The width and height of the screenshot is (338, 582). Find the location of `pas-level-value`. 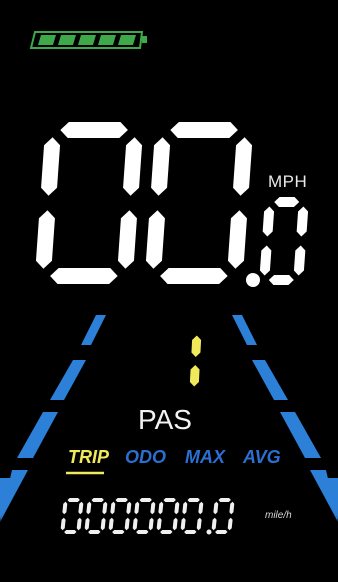

pas-level-value is located at coordinates (195, 361).